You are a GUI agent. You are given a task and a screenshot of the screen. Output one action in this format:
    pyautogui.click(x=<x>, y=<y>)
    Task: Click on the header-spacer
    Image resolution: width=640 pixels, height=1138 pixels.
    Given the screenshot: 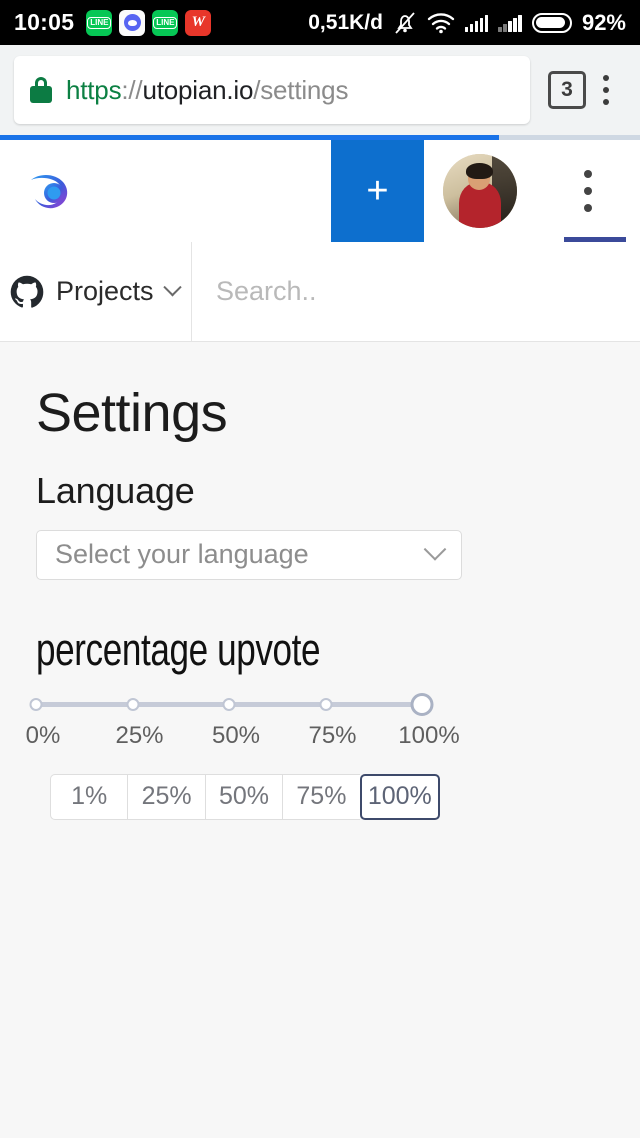 What is the action you would take?
    pyautogui.click(x=215, y=191)
    